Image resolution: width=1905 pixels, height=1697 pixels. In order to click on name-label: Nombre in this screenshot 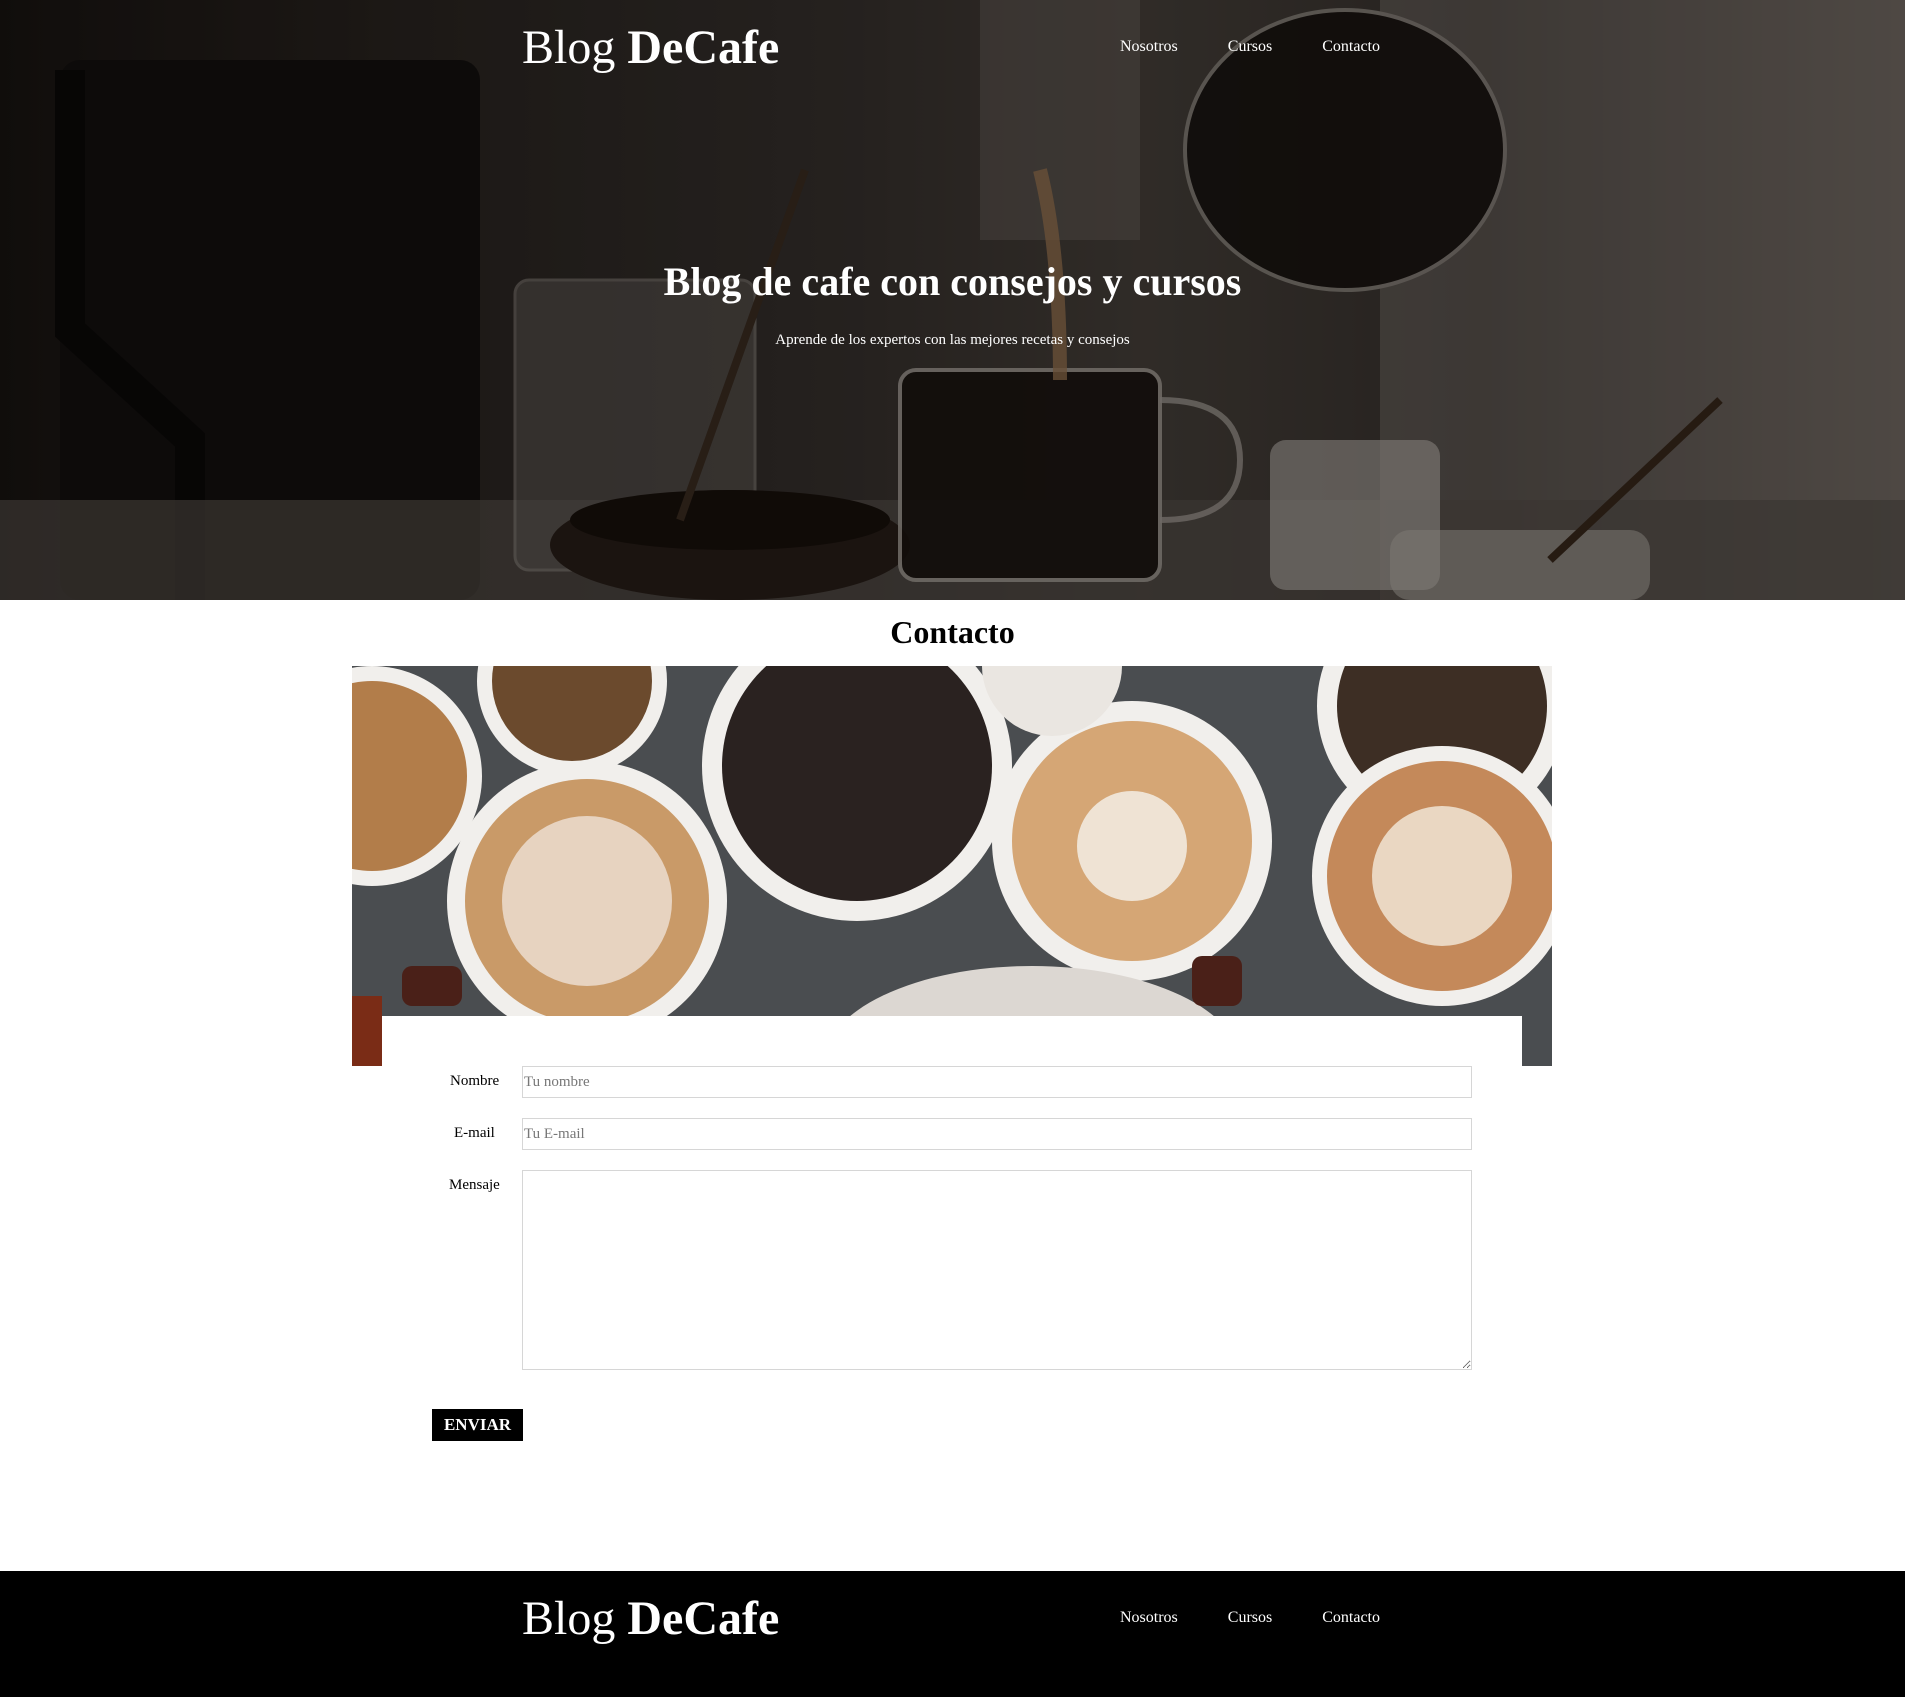, I will do `click(475, 1081)`.